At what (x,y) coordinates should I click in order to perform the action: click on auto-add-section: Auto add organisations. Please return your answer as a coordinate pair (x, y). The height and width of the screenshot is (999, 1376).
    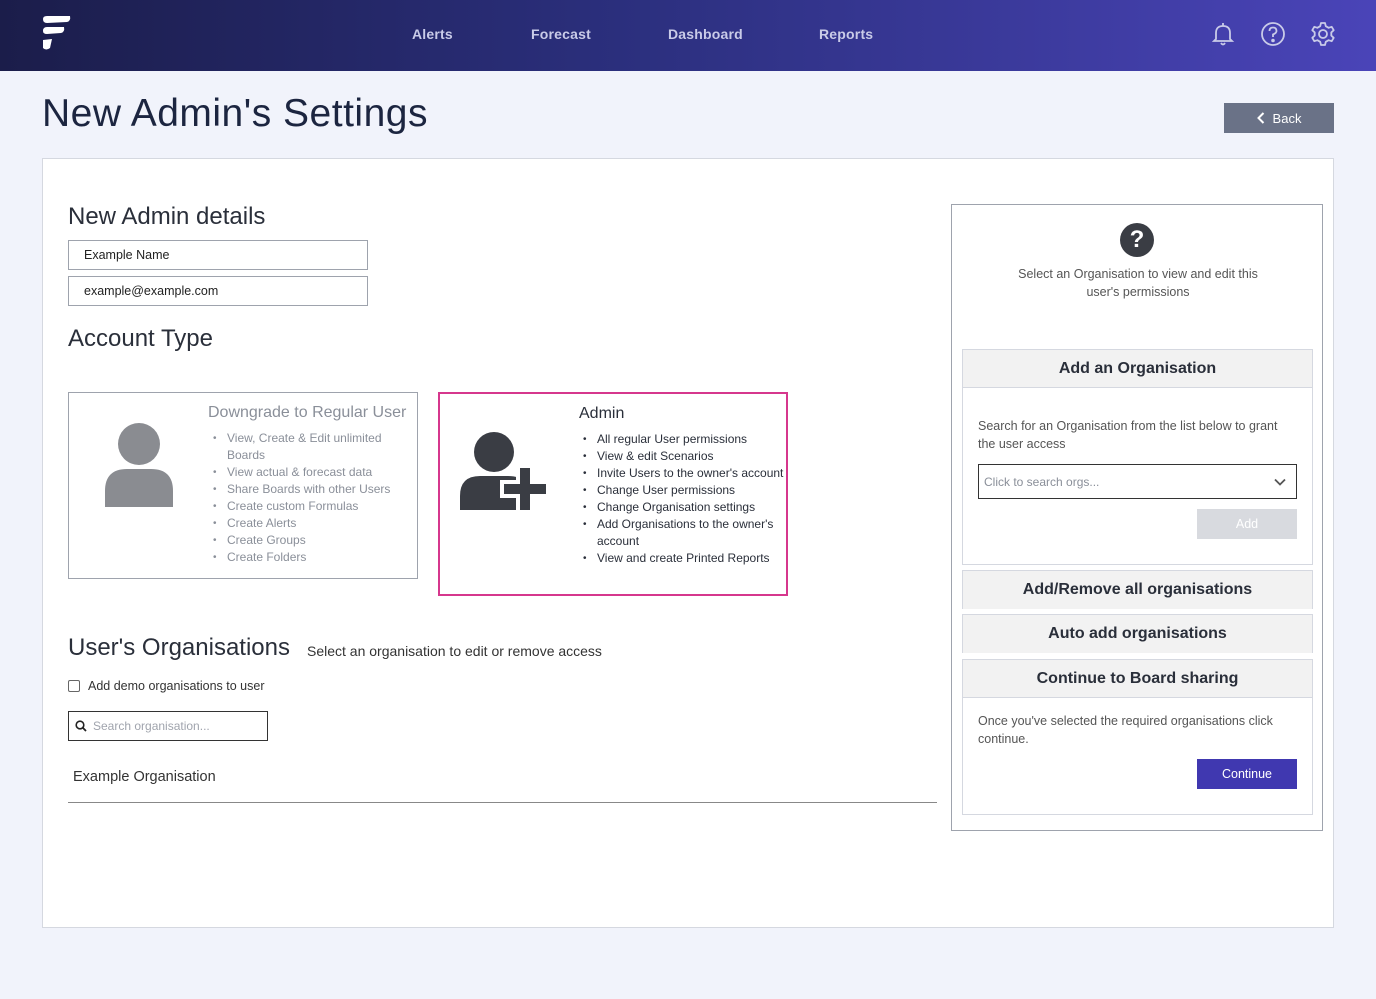
    Looking at the image, I should click on (1137, 633).